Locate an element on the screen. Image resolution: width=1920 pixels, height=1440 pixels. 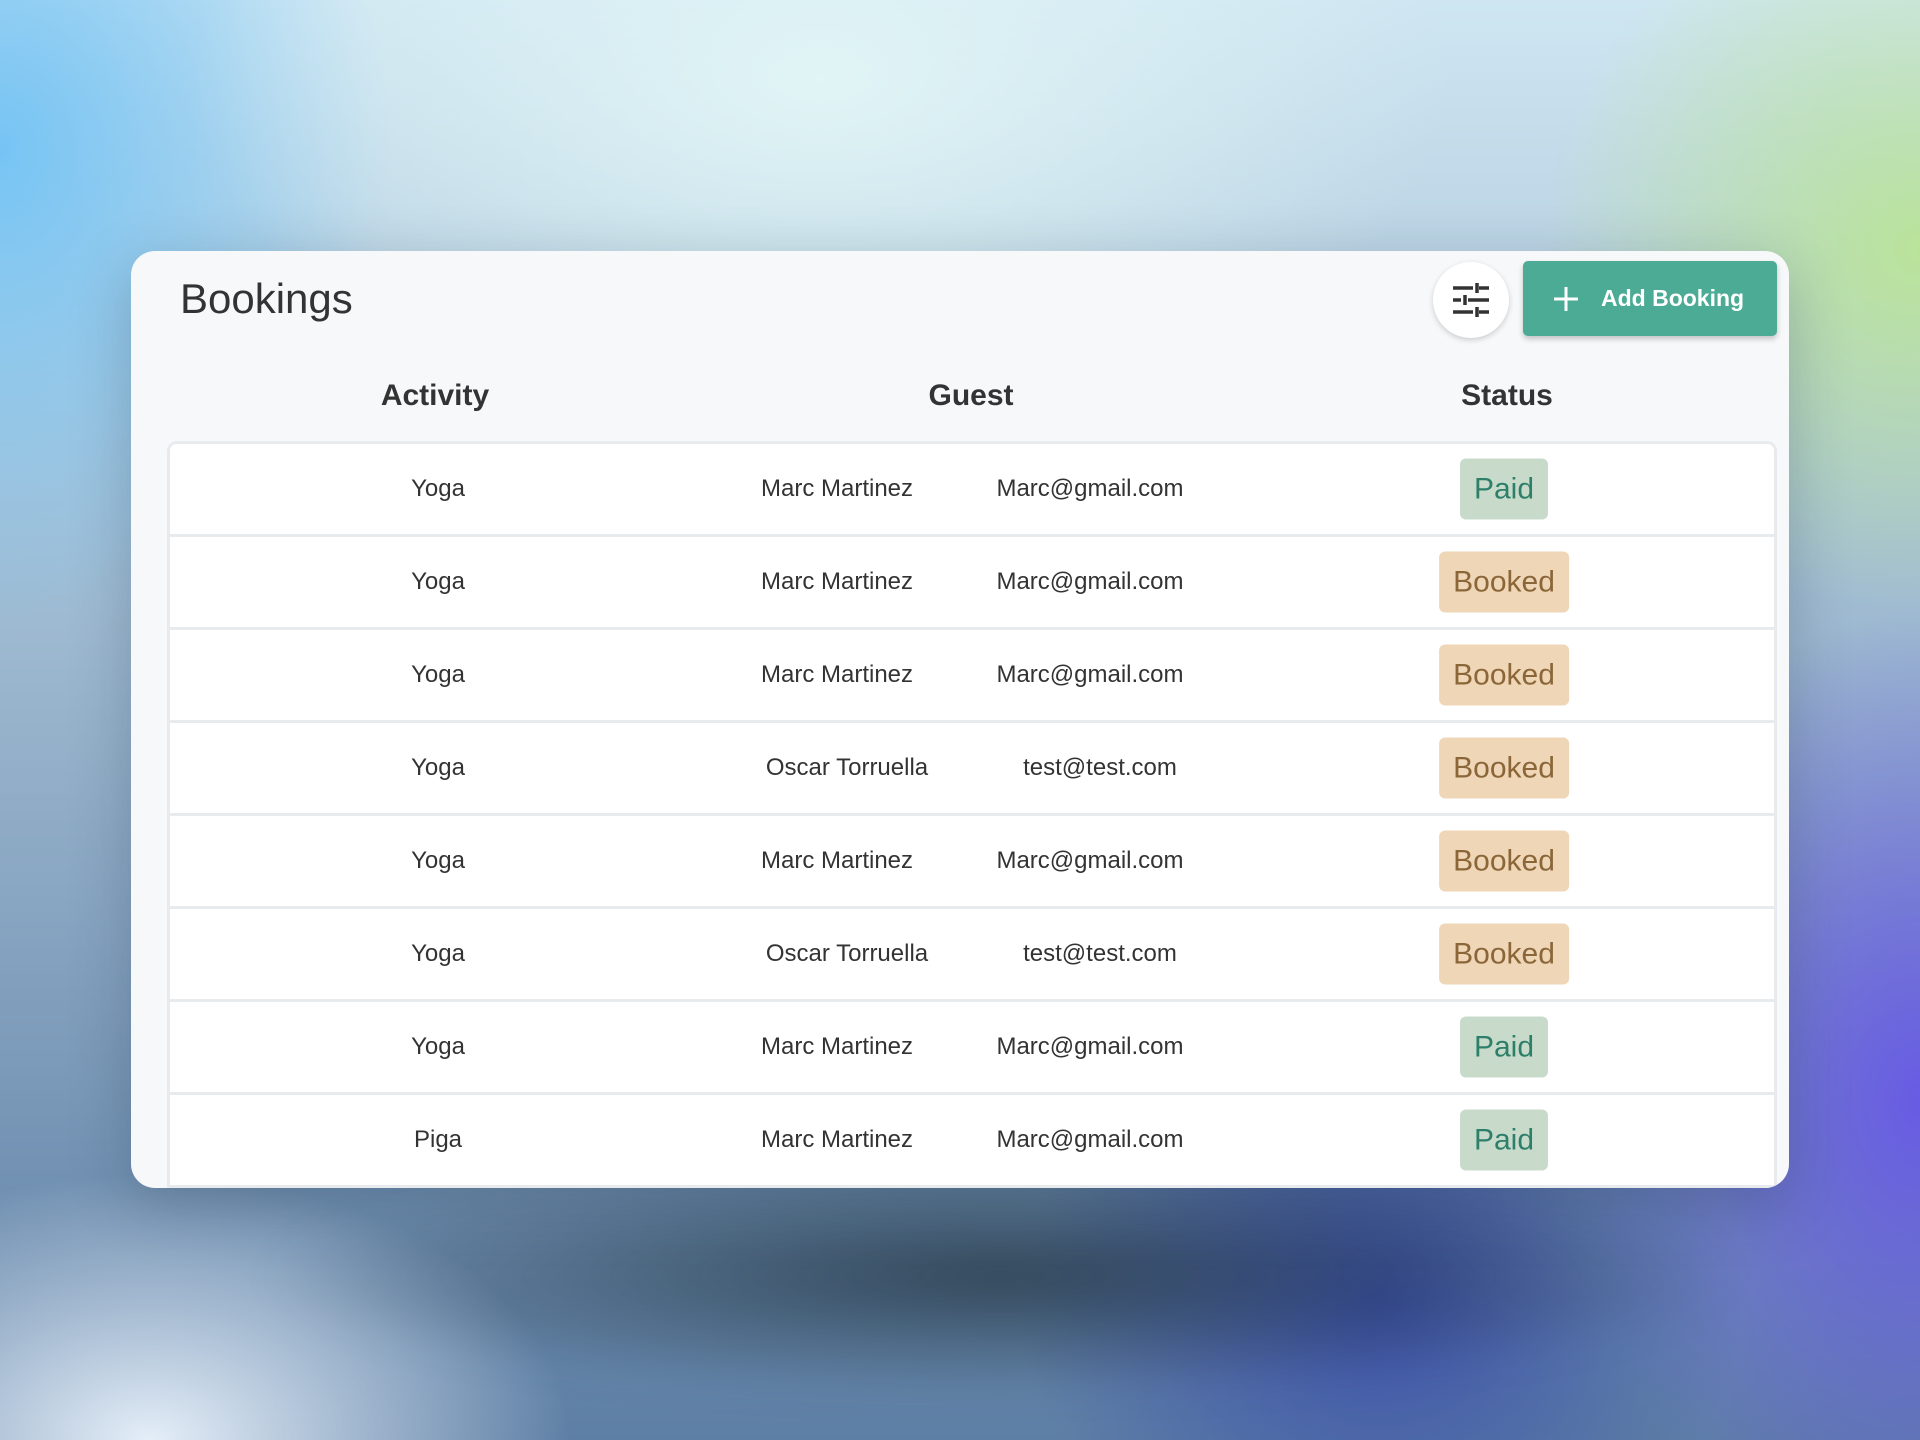
column-header-status: Status is located at coordinates (1507, 396).